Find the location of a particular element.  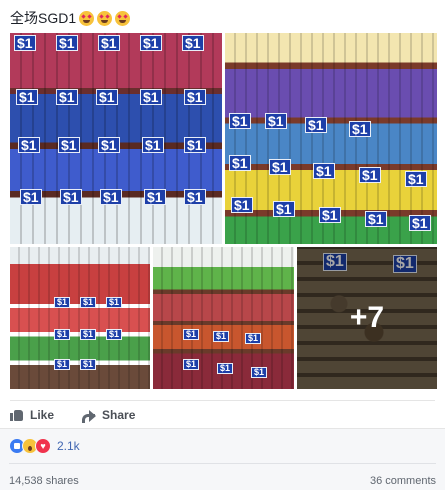

post-text: 全场SGD1 is located at coordinates (70, 18).